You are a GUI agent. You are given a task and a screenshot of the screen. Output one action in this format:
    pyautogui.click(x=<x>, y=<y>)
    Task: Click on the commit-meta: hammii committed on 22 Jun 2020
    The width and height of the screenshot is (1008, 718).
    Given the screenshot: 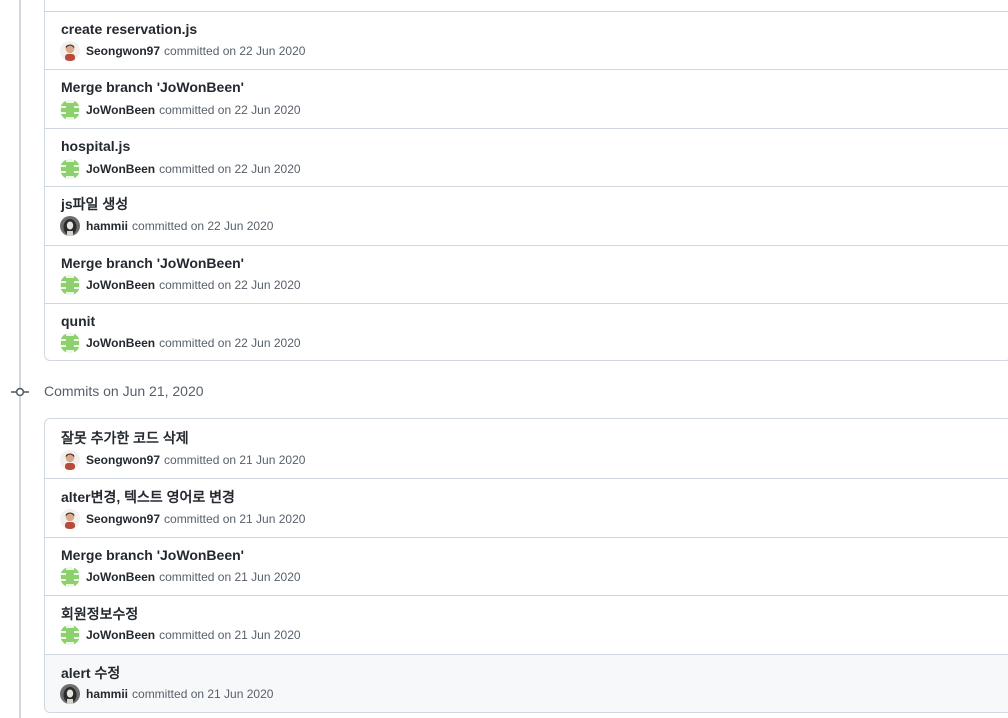 What is the action you would take?
    pyautogui.click(x=166, y=226)
    